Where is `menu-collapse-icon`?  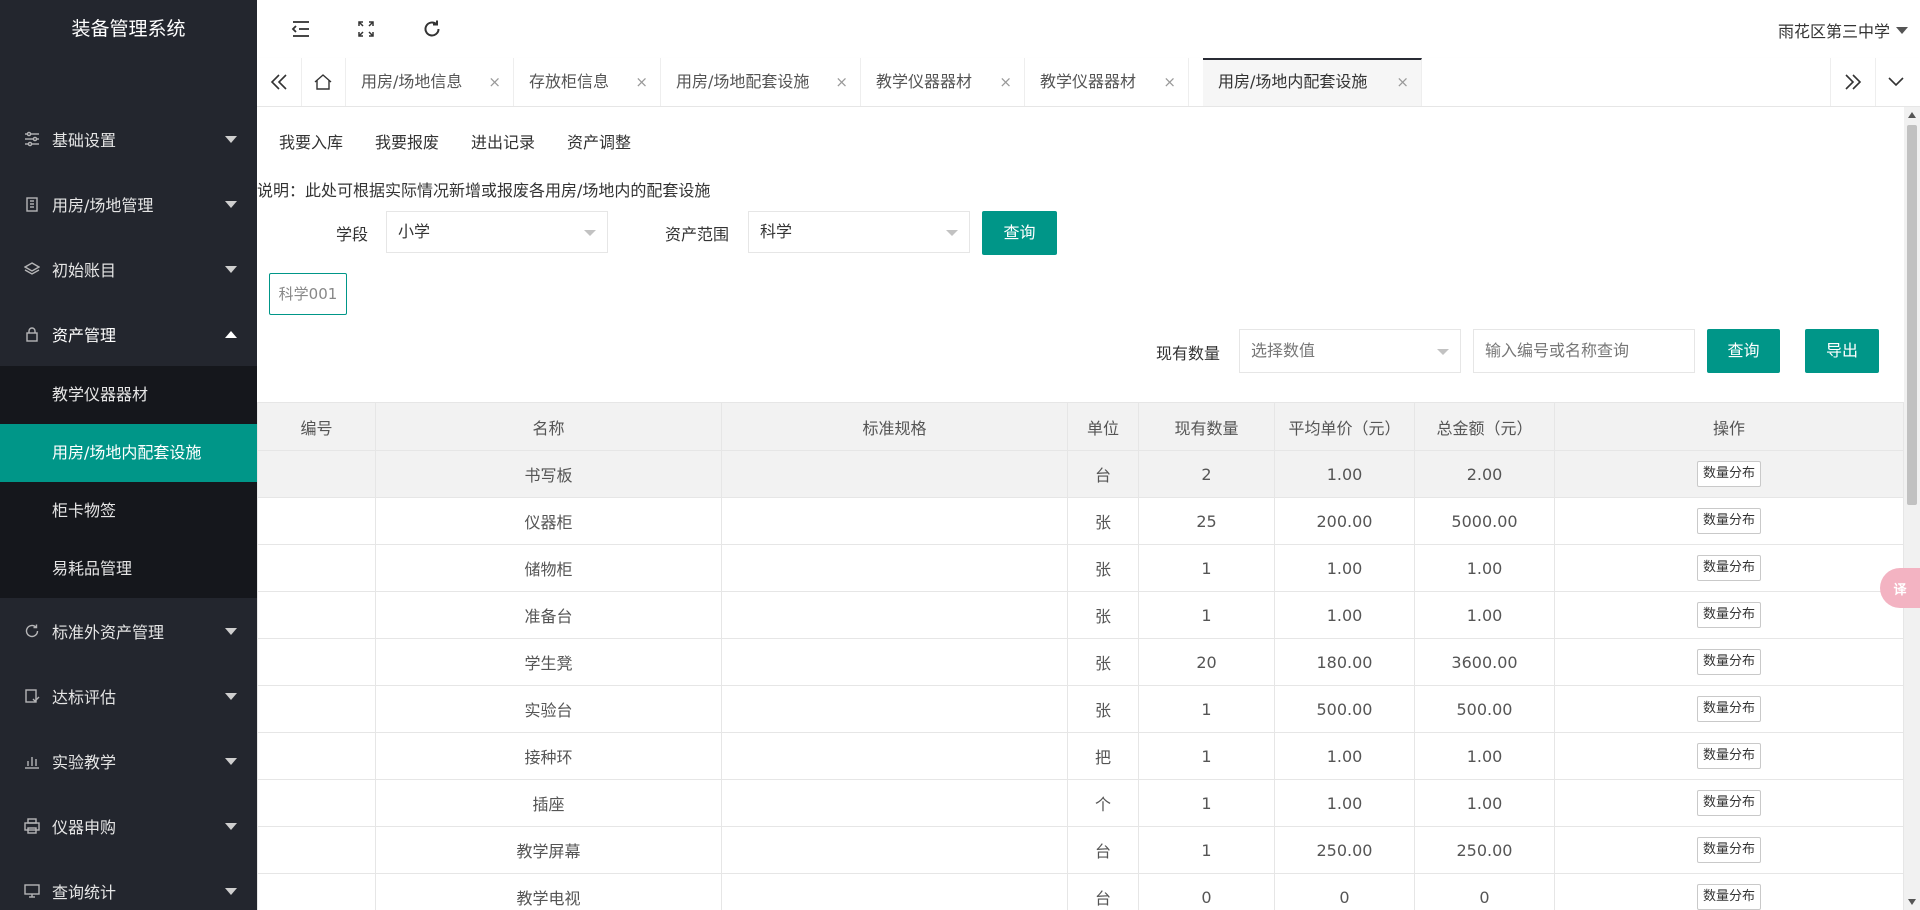 menu-collapse-icon is located at coordinates (301, 29).